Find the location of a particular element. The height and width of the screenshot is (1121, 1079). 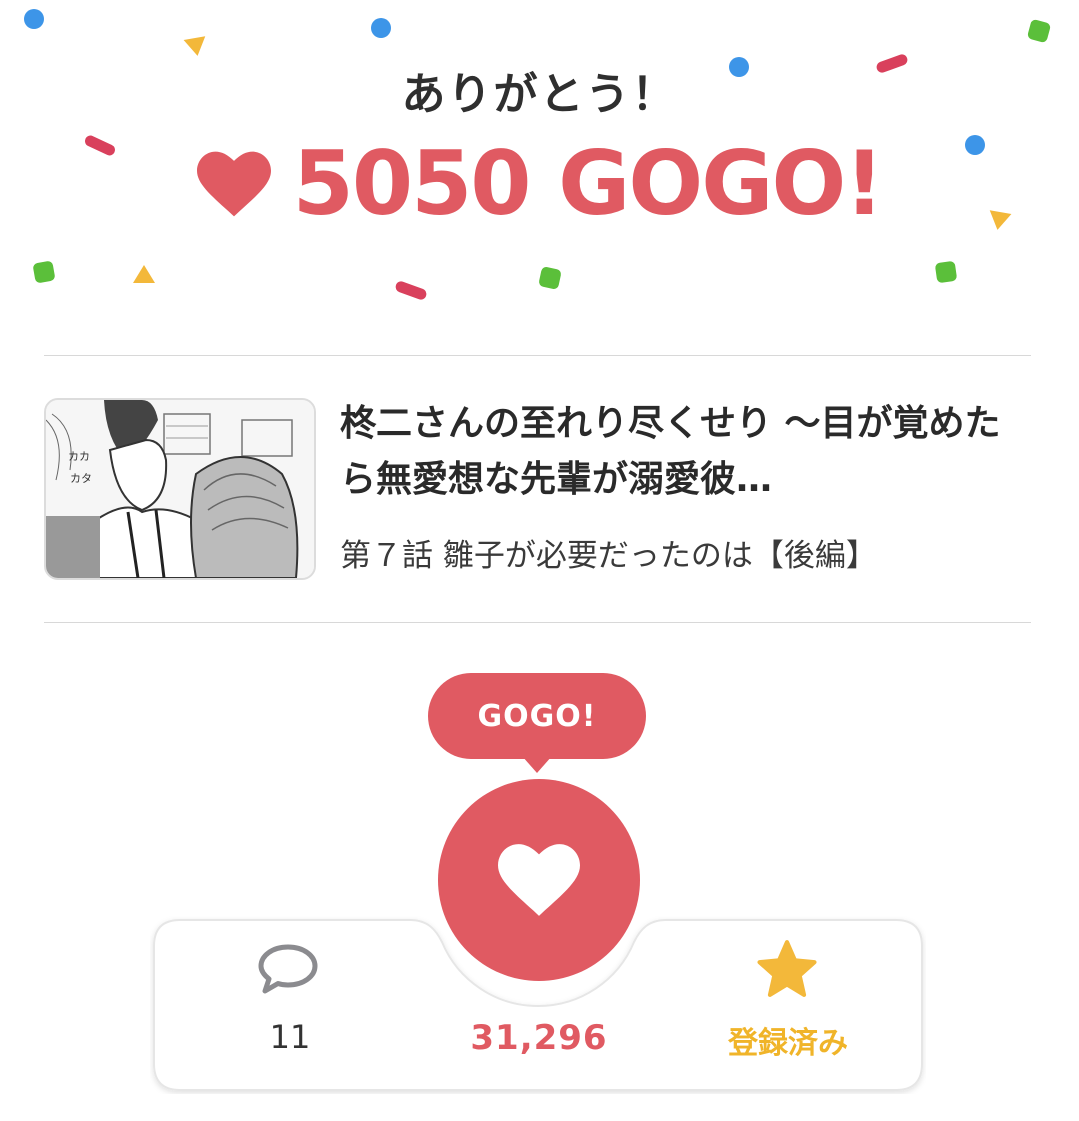

gogo-total: 5050 GOGO! is located at coordinates (539, 183).